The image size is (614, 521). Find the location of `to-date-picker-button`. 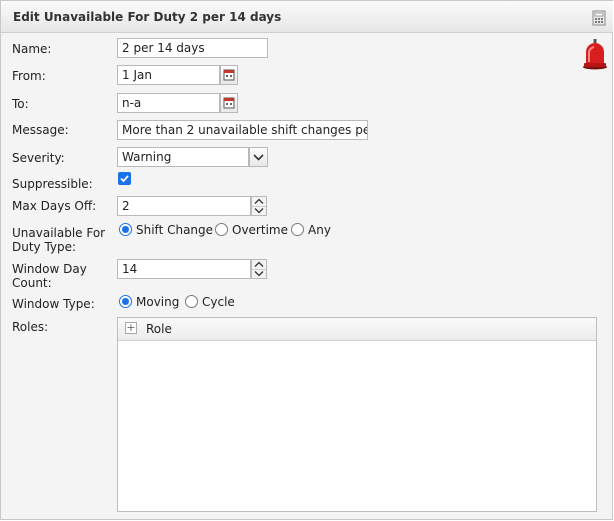

to-date-picker-button is located at coordinates (229, 103).